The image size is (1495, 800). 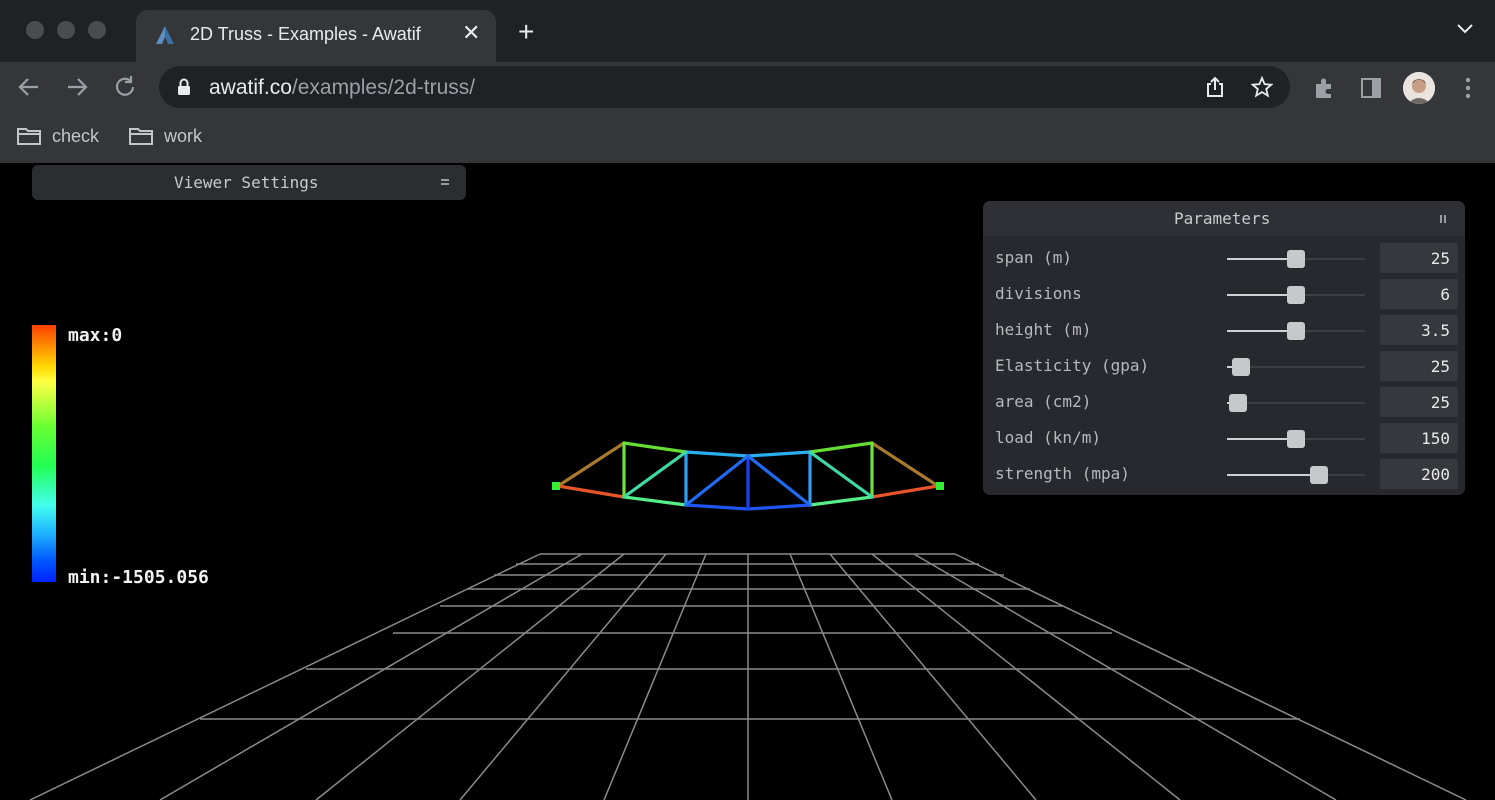 What do you see at coordinates (471, 33) in the screenshot?
I see `tab-close-icon: ✕` at bounding box center [471, 33].